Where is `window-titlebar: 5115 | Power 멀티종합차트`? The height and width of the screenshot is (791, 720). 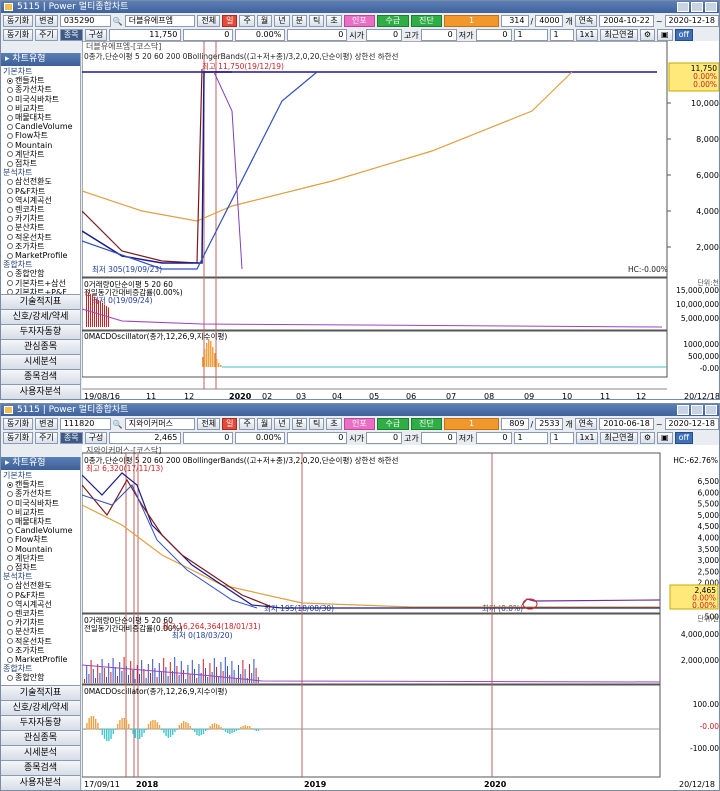
window-titlebar: 5115 | Power 멀티종합차트 is located at coordinates (360, 410).